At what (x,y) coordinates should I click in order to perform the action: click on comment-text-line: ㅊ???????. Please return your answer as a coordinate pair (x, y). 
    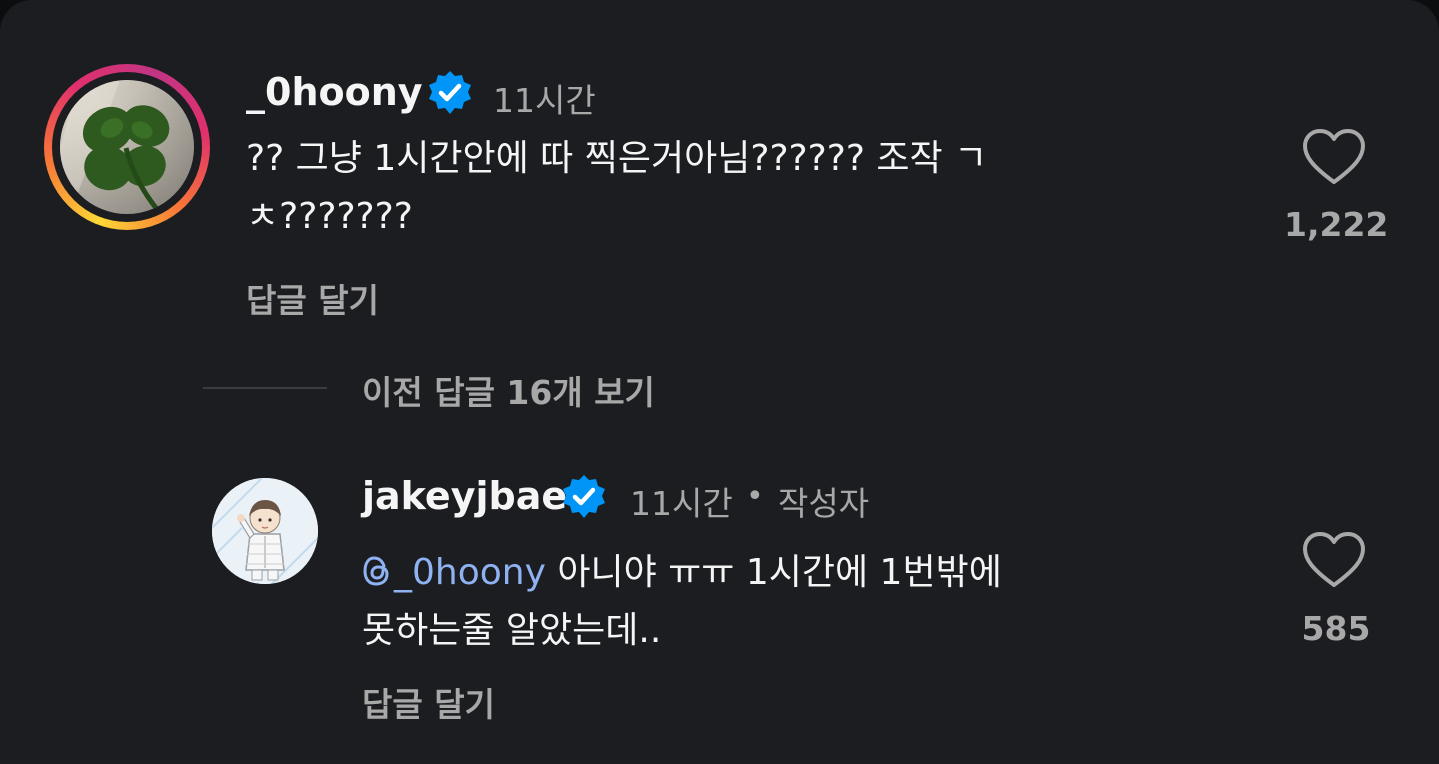
    Looking at the image, I should click on (329, 216).